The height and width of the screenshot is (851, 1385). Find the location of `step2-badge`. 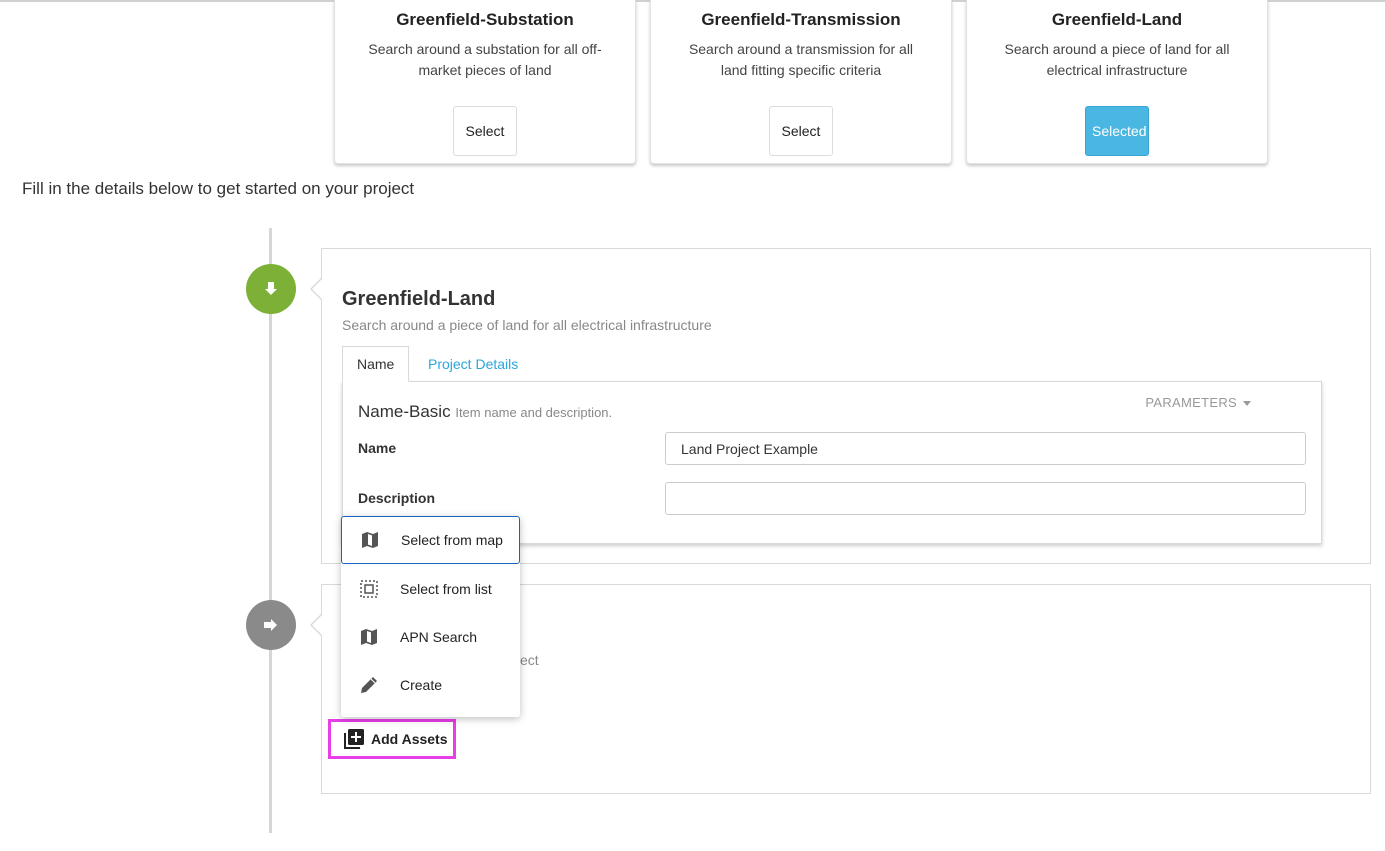

step2-badge is located at coordinates (271, 625).